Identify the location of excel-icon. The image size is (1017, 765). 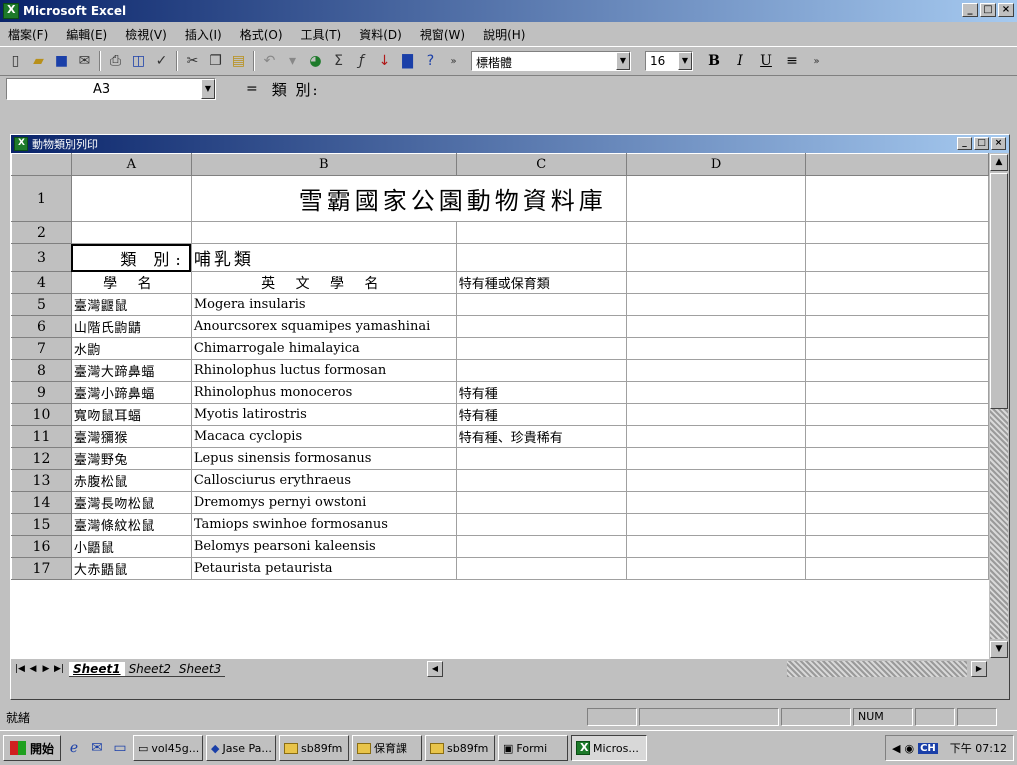
(11, 11).